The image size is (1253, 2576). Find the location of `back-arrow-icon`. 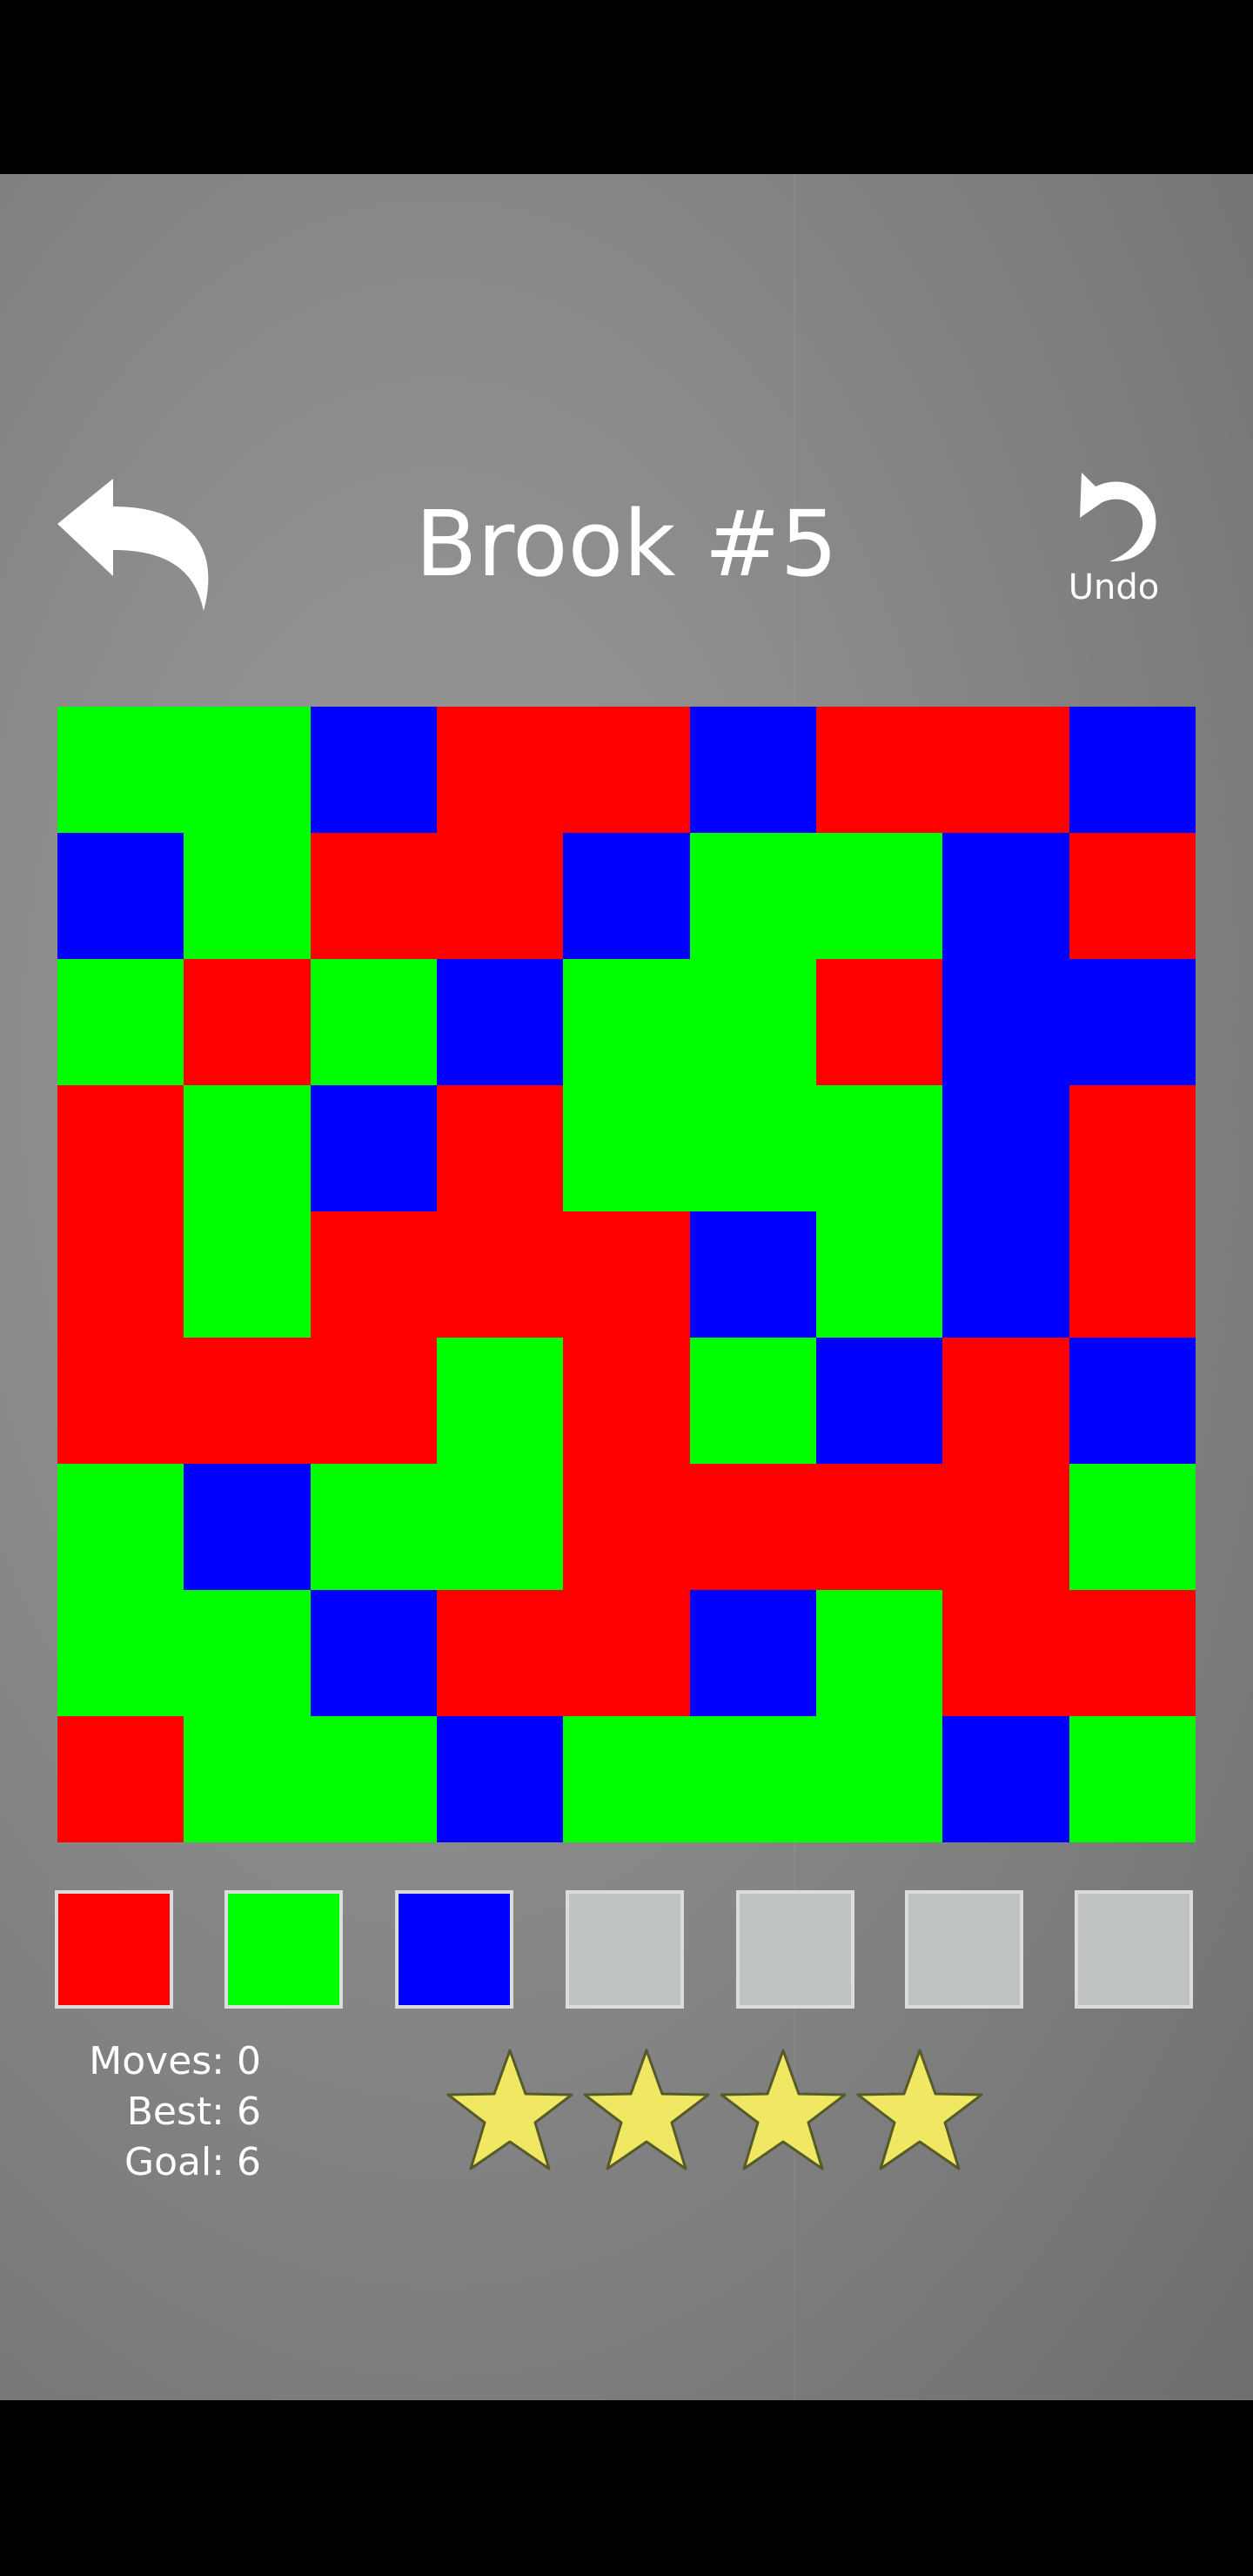

back-arrow-icon is located at coordinates (133, 545).